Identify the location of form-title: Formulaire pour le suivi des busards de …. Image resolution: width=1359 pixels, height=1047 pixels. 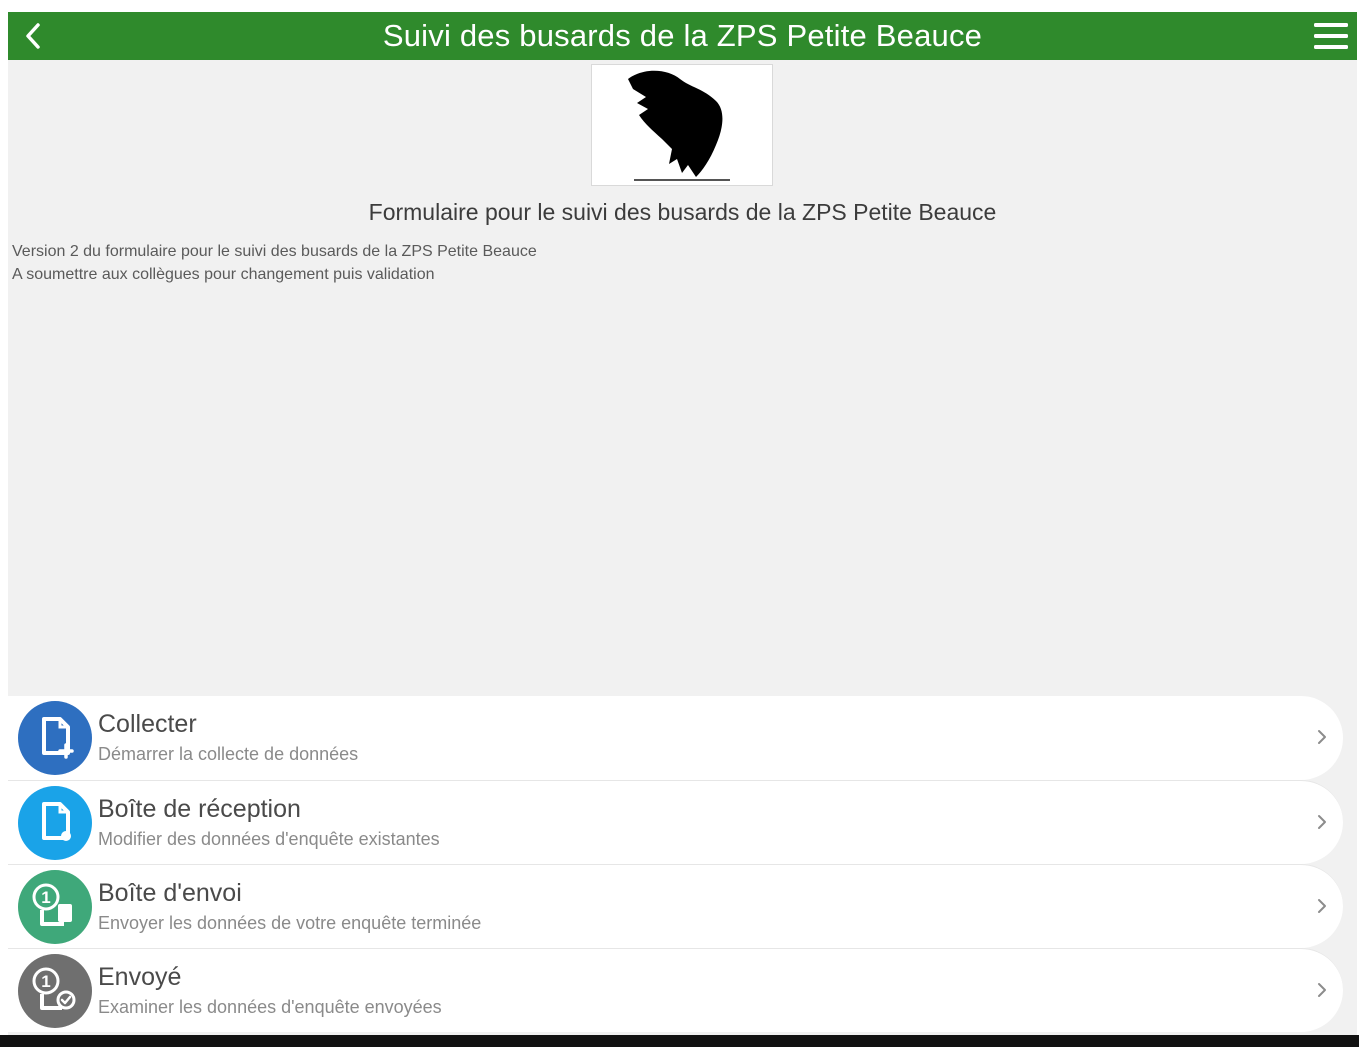
(682, 212).